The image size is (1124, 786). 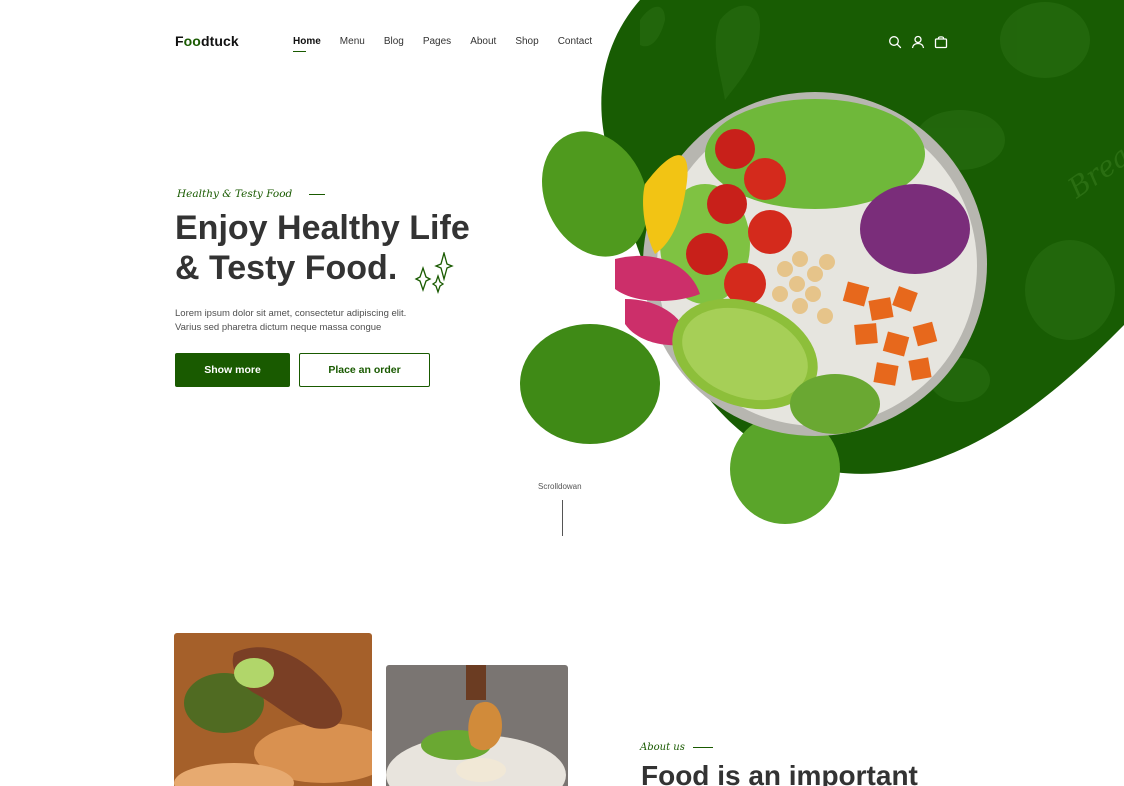 What do you see at coordinates (273, 709) in the screenshot?
I see `about-photo-squeeze` at bounding box center [273, 709].